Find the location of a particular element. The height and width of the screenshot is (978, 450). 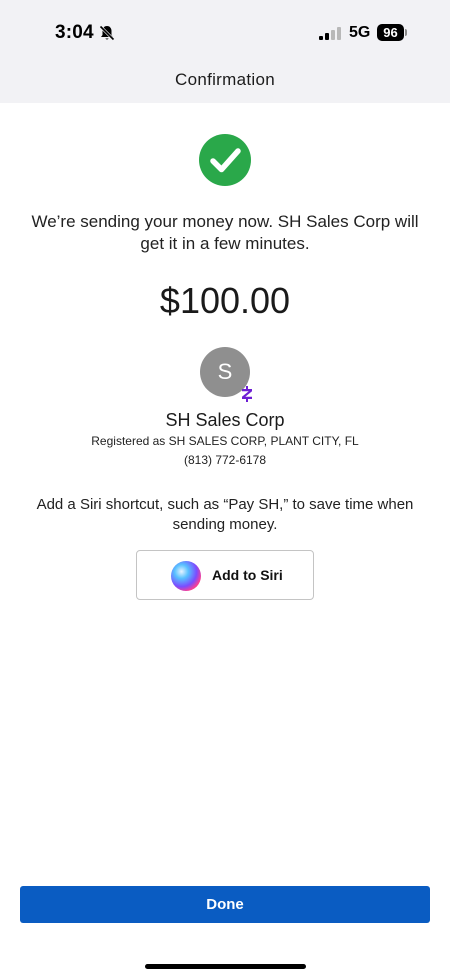

bell-muted-icon is located at coordinates (107, 33).